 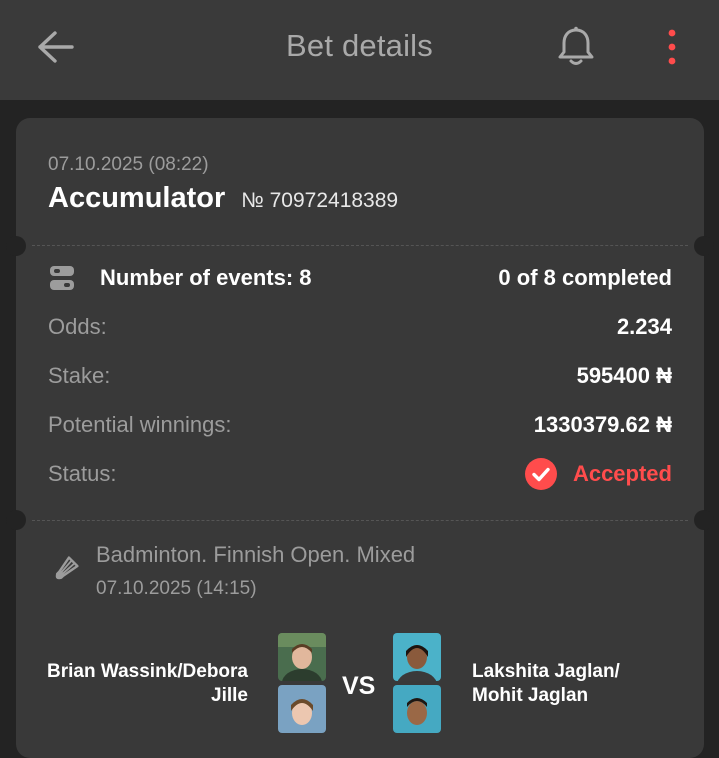 I want to click on status-row: Status: Accepted, so click(x=360, y=474).